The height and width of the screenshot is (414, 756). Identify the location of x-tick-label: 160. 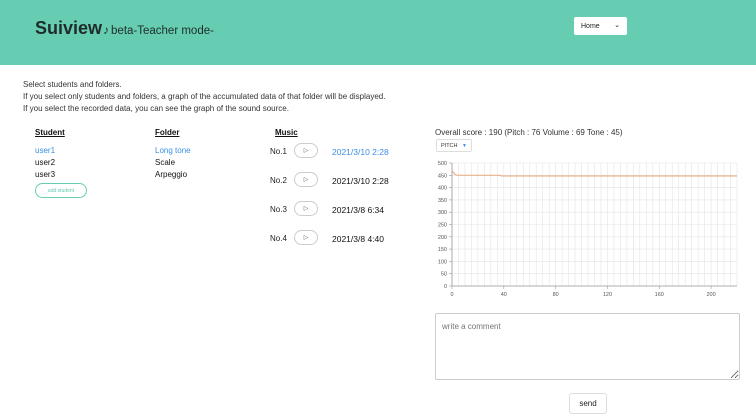
(659, 295).